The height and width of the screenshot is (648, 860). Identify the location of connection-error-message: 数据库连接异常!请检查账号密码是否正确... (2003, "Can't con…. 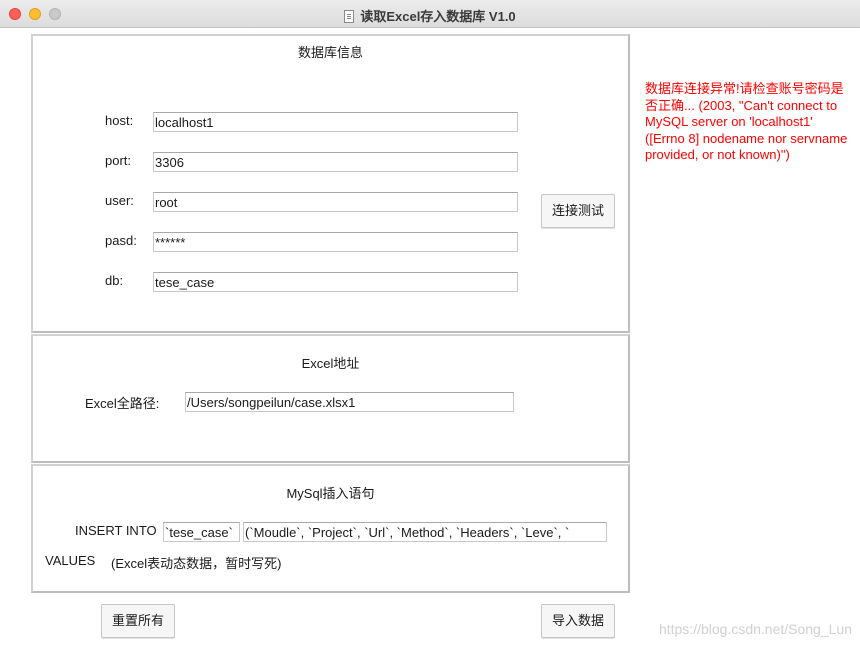
(746, 122).